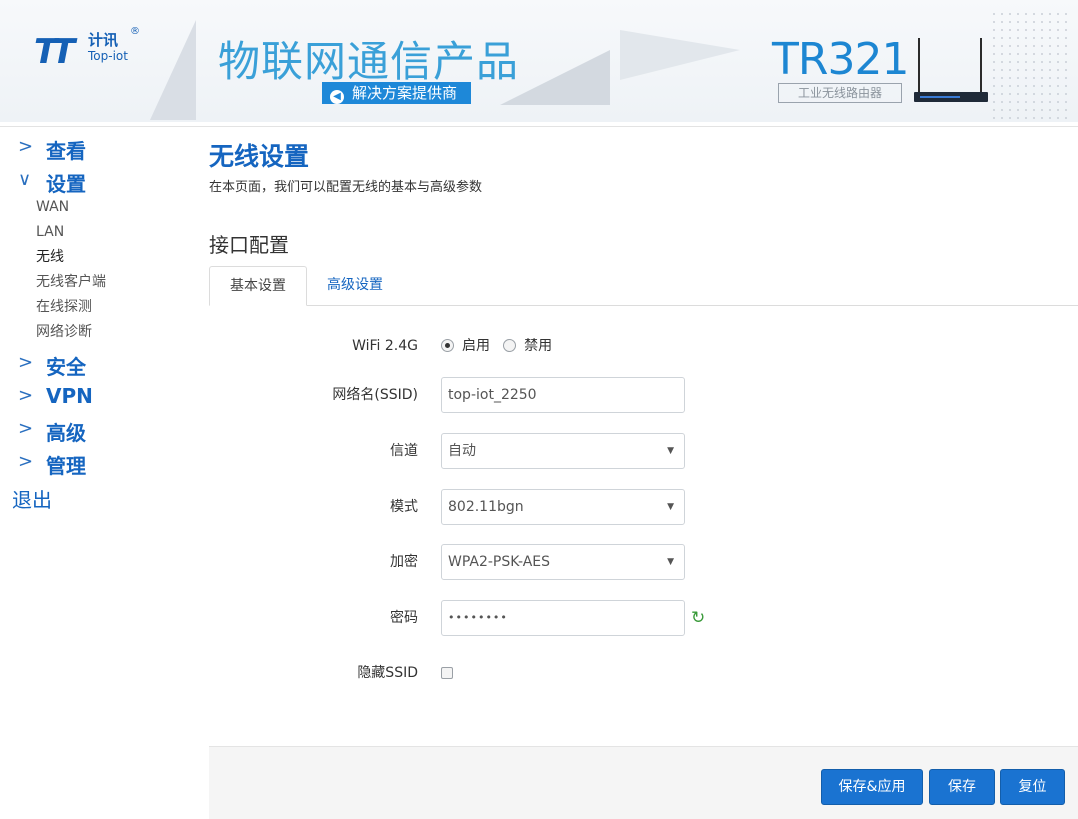  I want to click on sidebar-group-security: > 安全, so click(95, 364).